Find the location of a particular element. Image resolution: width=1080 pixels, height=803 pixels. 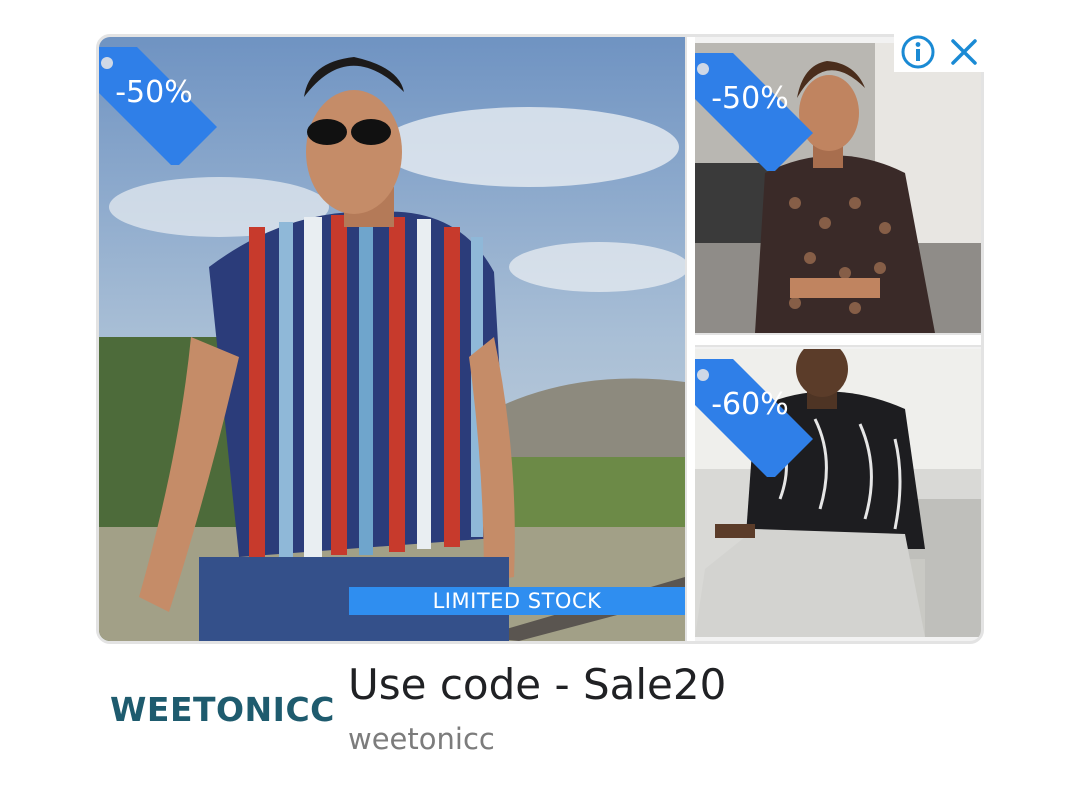

advertiser-name: weetonicc is located at coordinates (421, 739).